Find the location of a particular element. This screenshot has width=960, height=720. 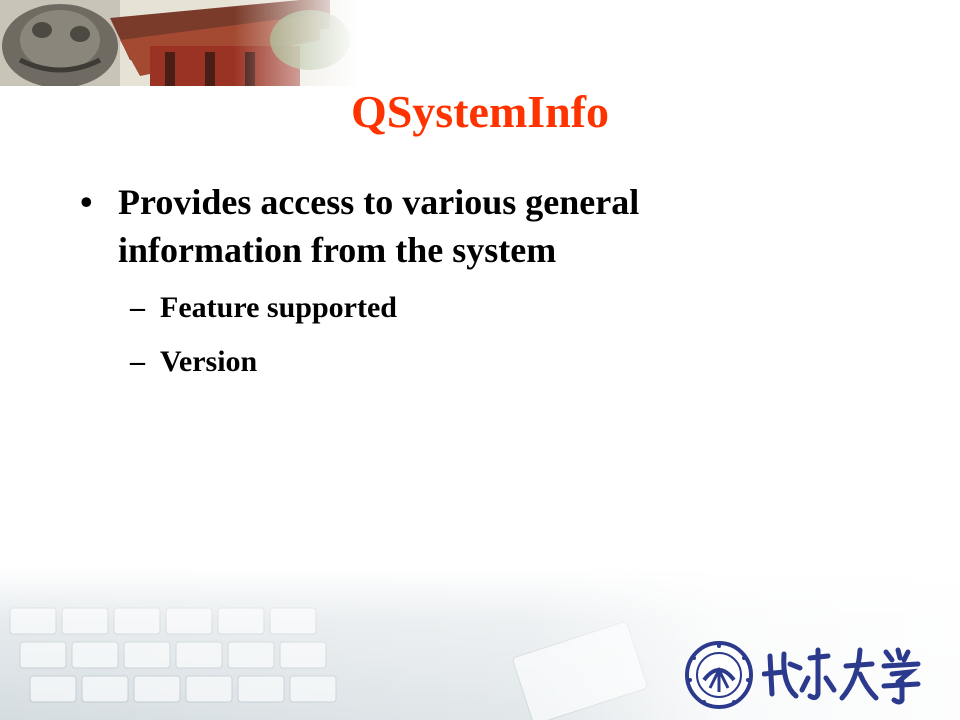

sub-bullet-text: Feature supported is located at coordinates (278, 307).